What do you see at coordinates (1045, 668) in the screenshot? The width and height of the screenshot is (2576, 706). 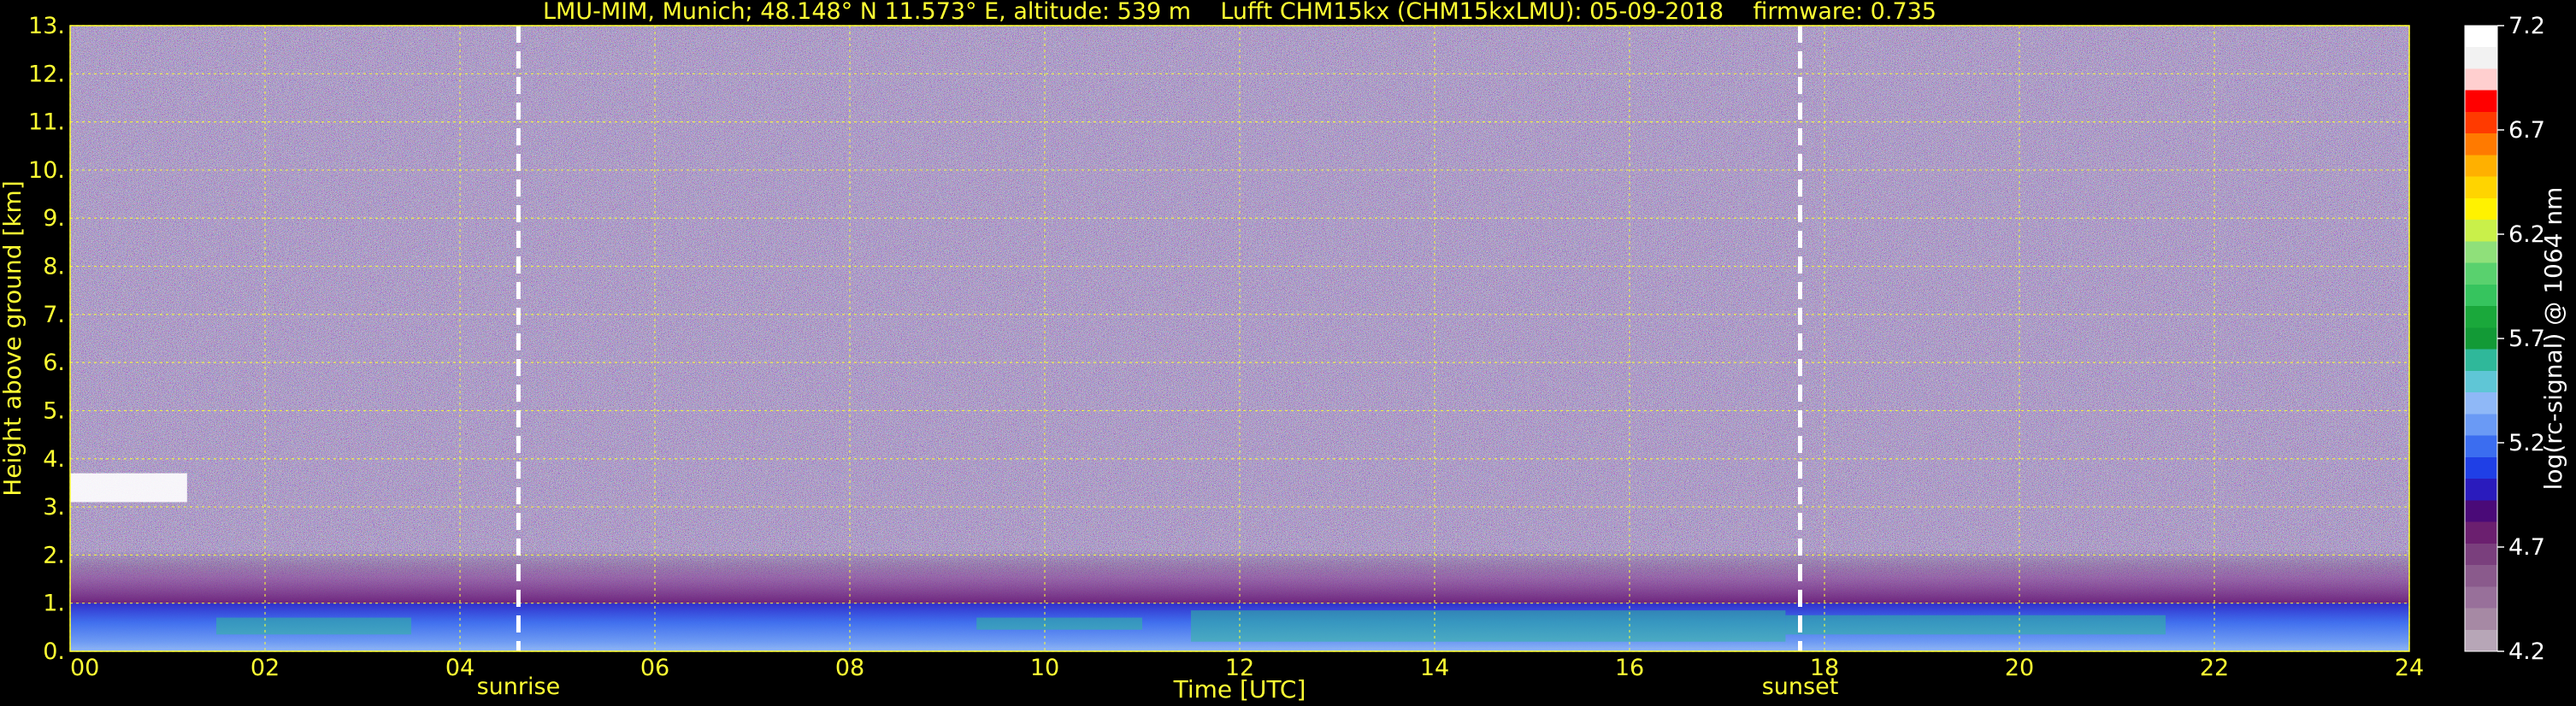 I see `x-tick-label: 10` at bounding box center [1045, 668].